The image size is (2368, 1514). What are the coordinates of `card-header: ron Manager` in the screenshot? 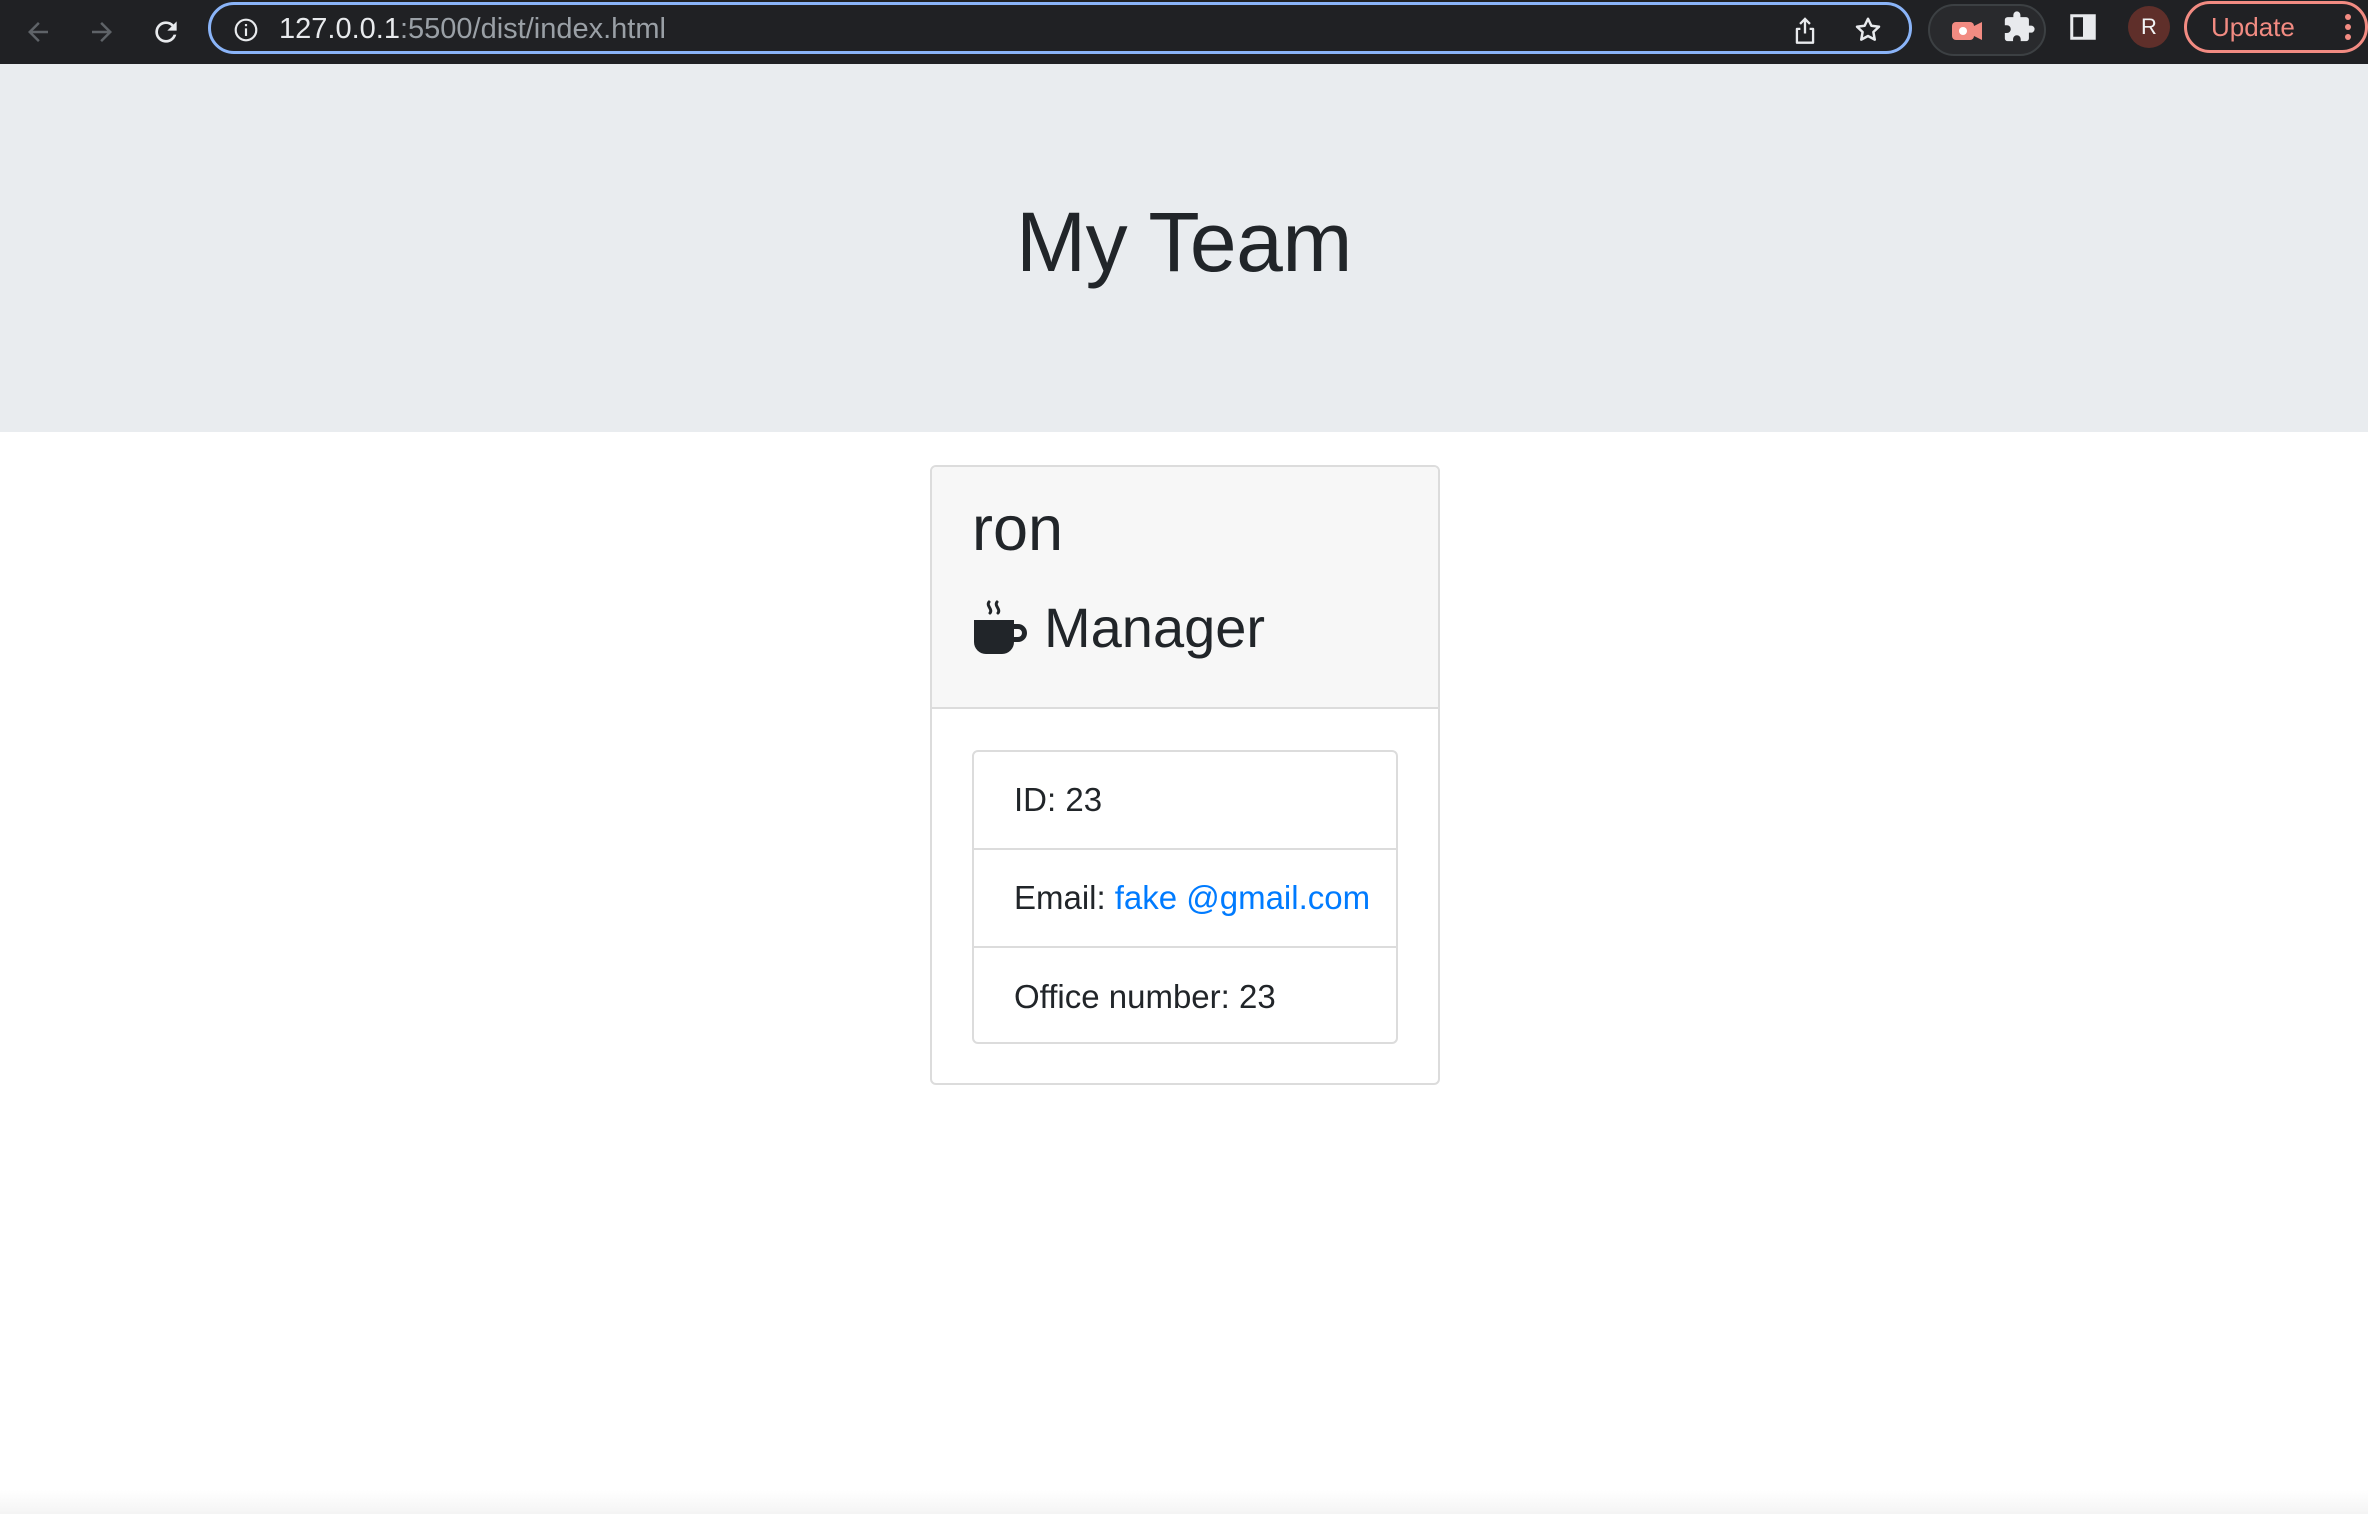 It's located at (1185, 588).